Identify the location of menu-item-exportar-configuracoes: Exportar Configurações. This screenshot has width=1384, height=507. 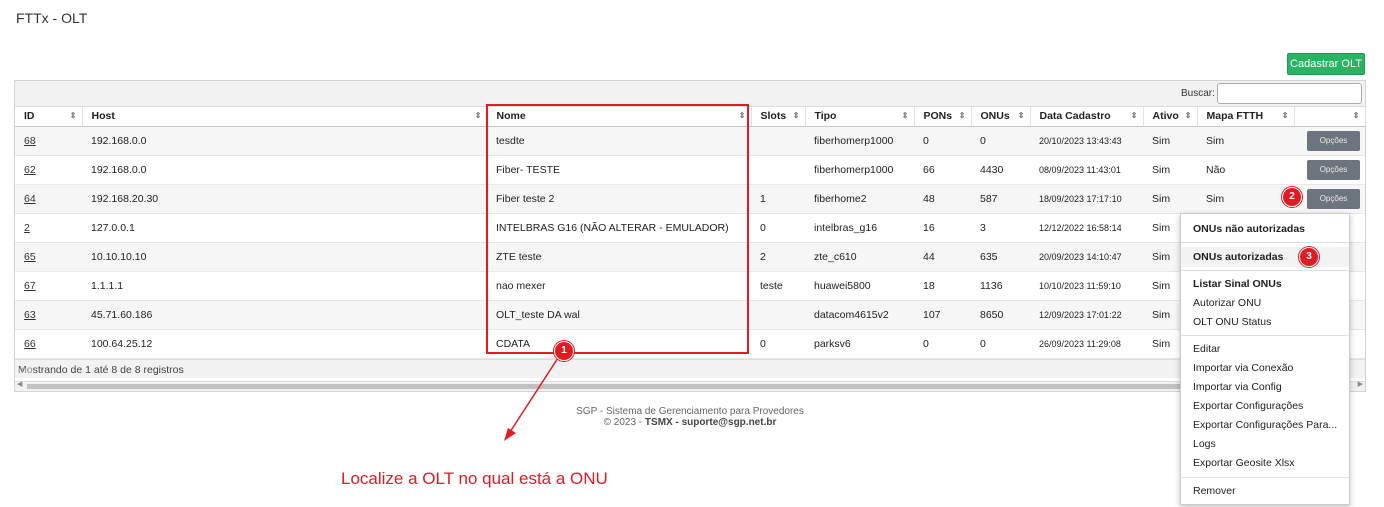
(1248, 406).